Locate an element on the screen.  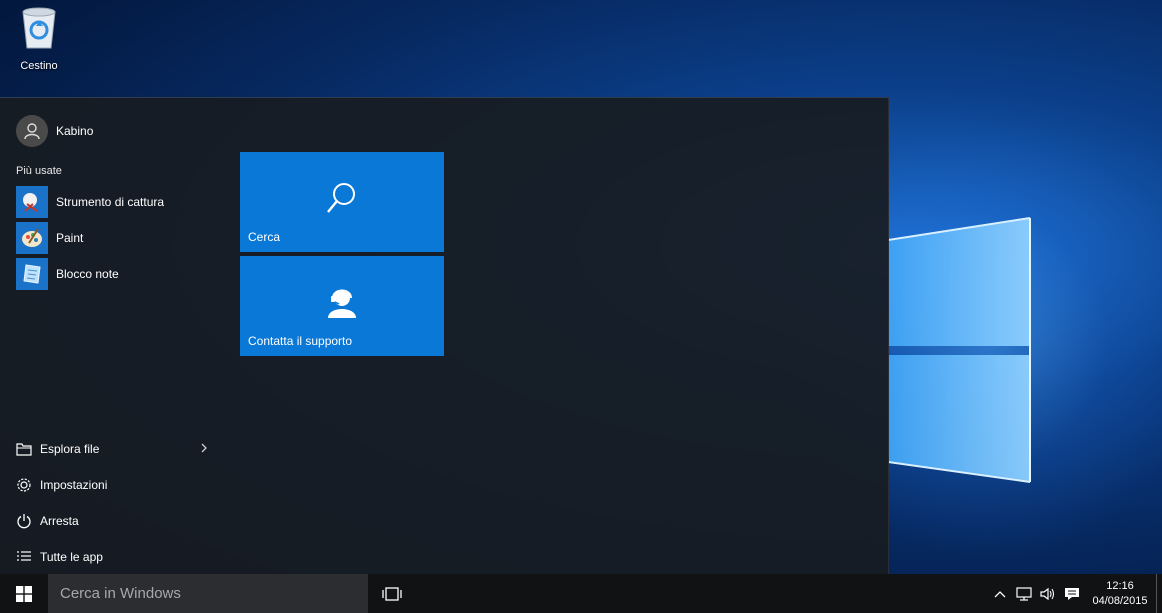
recycle-bin-icon is located at coordinates (39, 28).